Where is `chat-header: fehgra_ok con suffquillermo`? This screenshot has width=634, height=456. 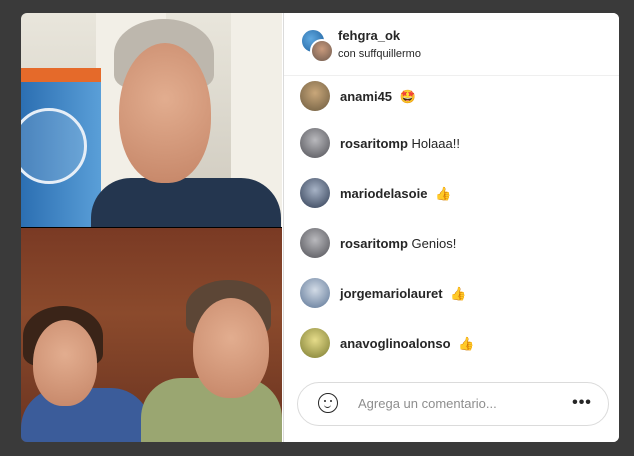
chat-header: fehgra_ok con suffquillermo is located at coordinates (451, 44).